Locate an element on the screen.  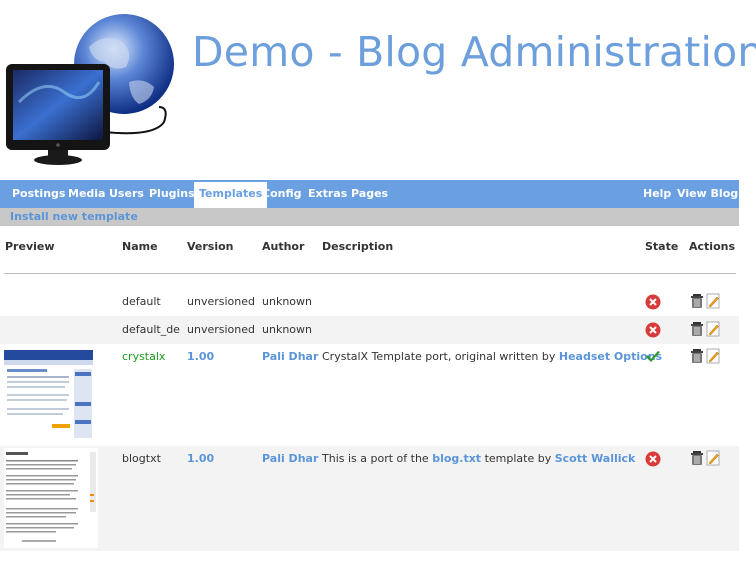
description-author-link: Scott Wallick is located at coordinates (595, 458).